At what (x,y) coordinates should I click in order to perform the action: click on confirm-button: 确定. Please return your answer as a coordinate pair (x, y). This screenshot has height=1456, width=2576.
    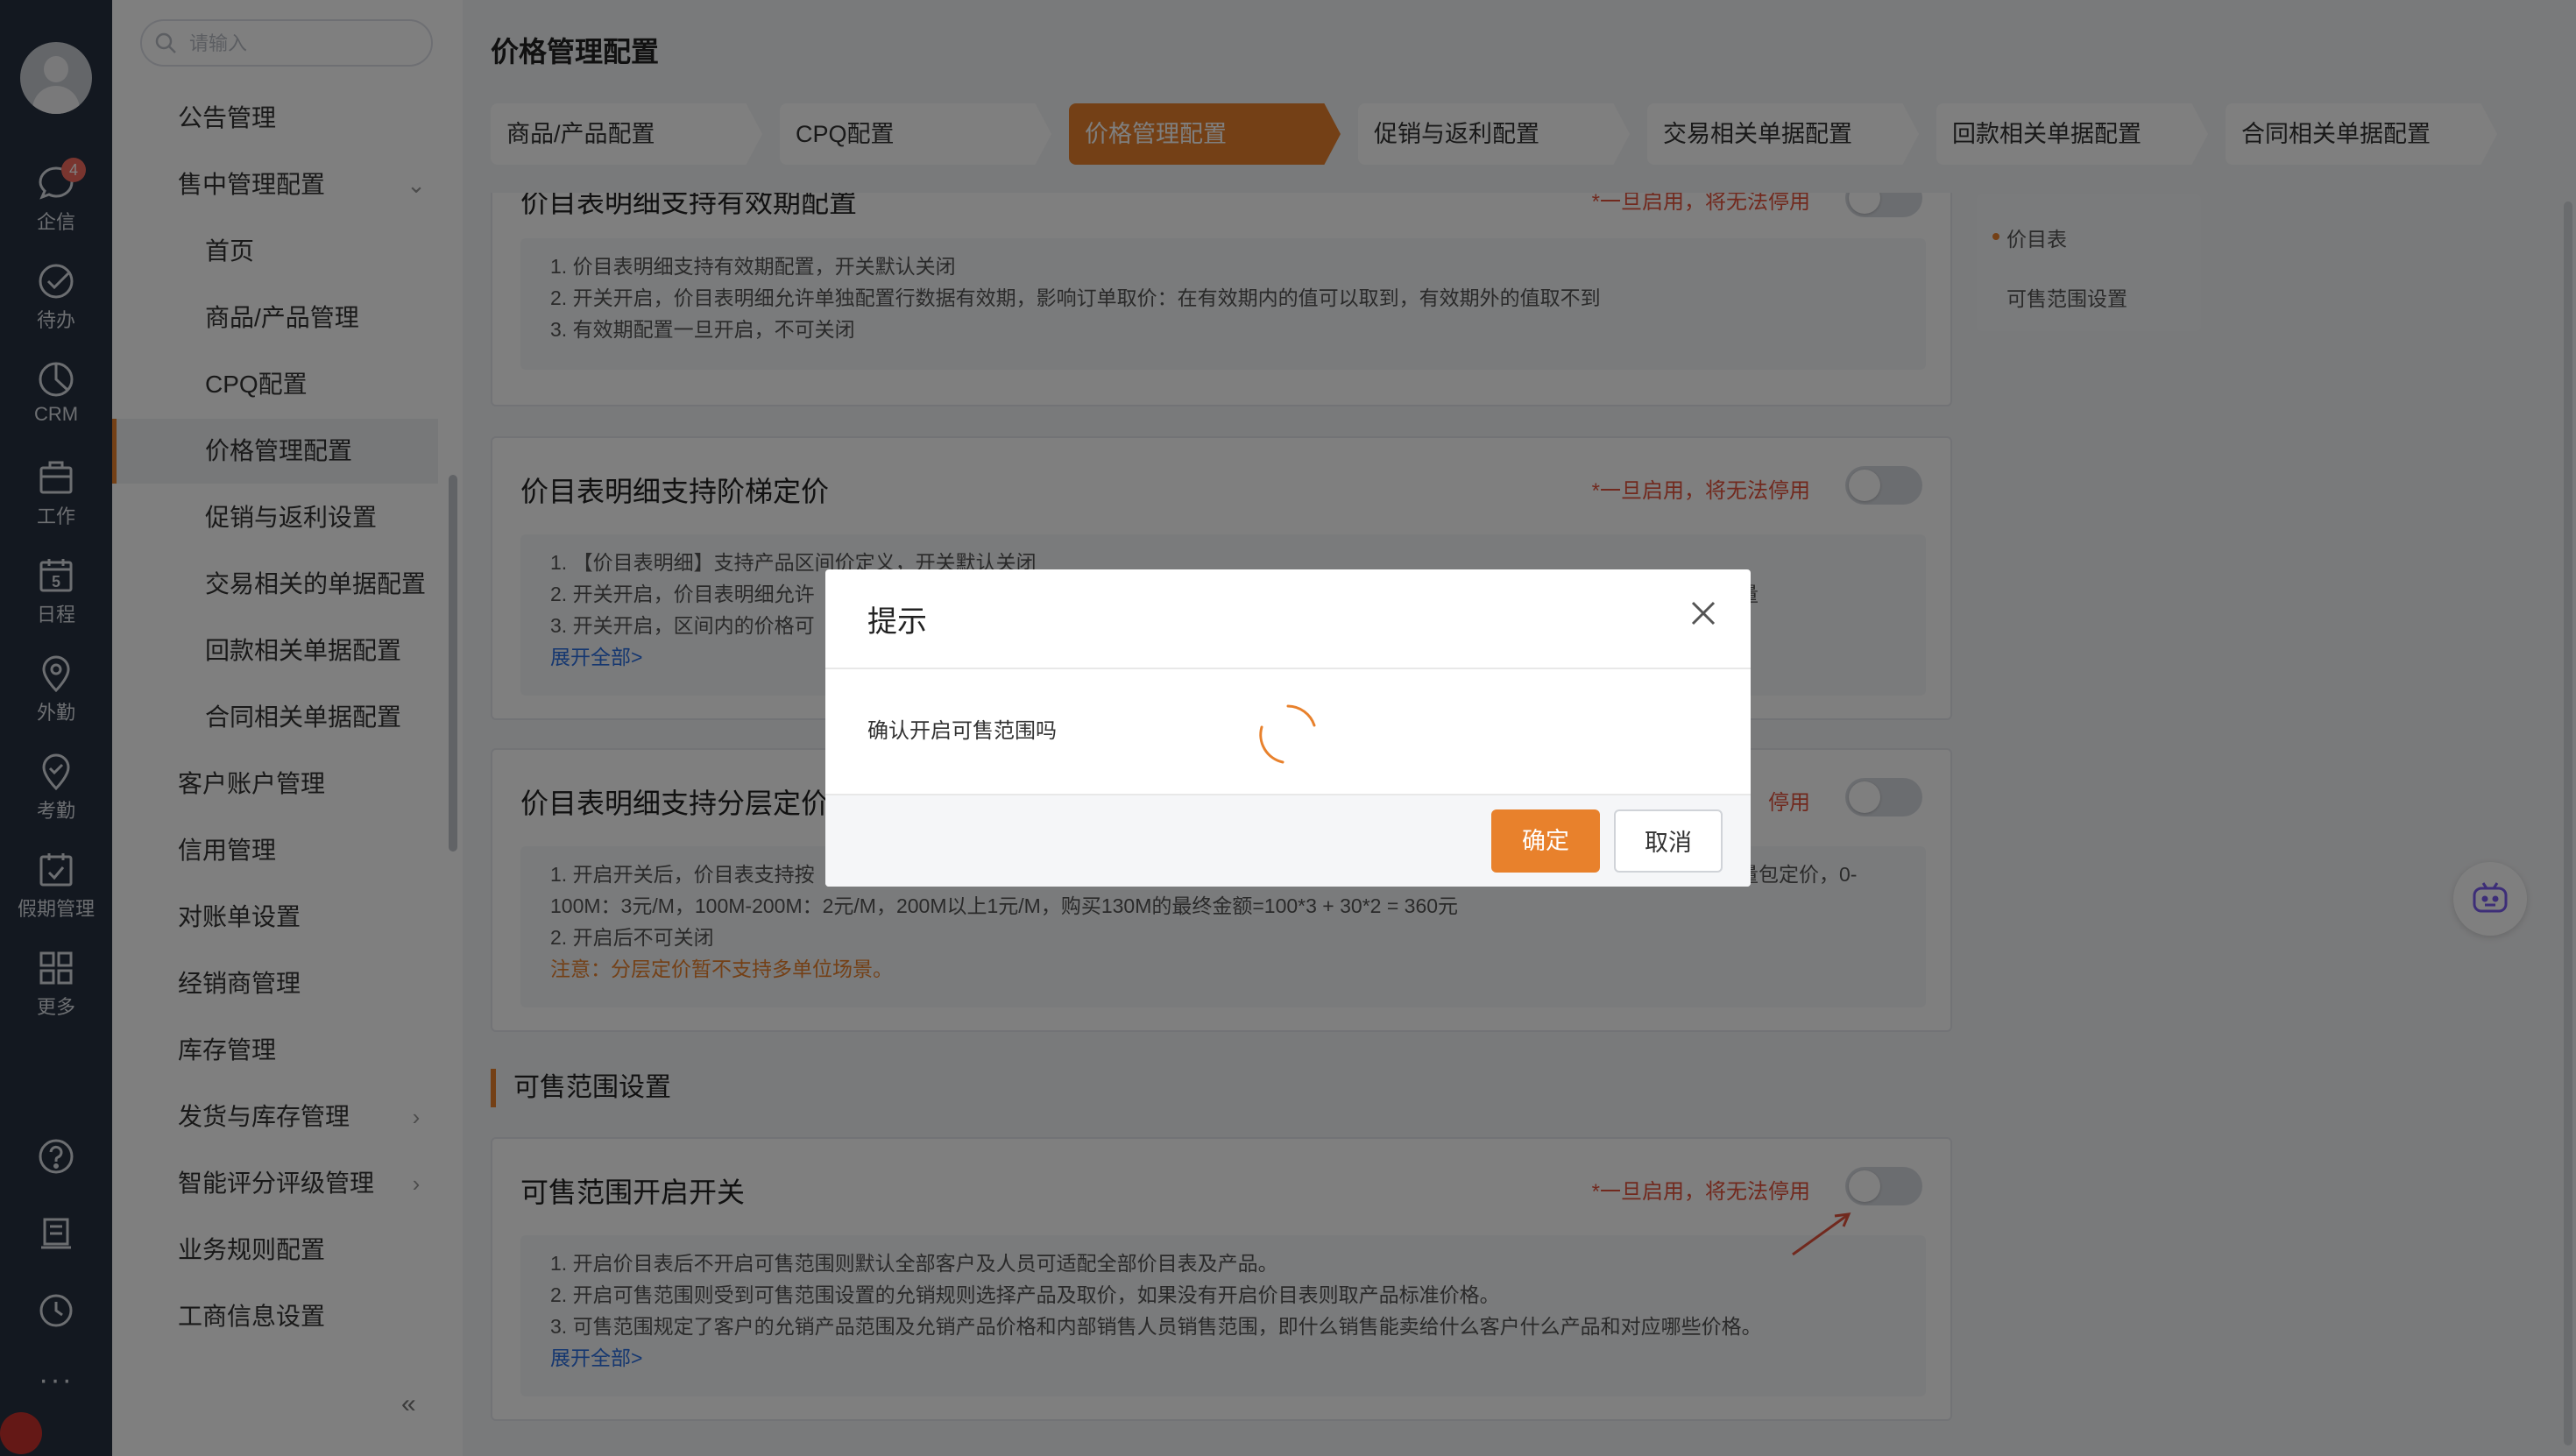
    Looking at the image, I should click on (1545, 841).